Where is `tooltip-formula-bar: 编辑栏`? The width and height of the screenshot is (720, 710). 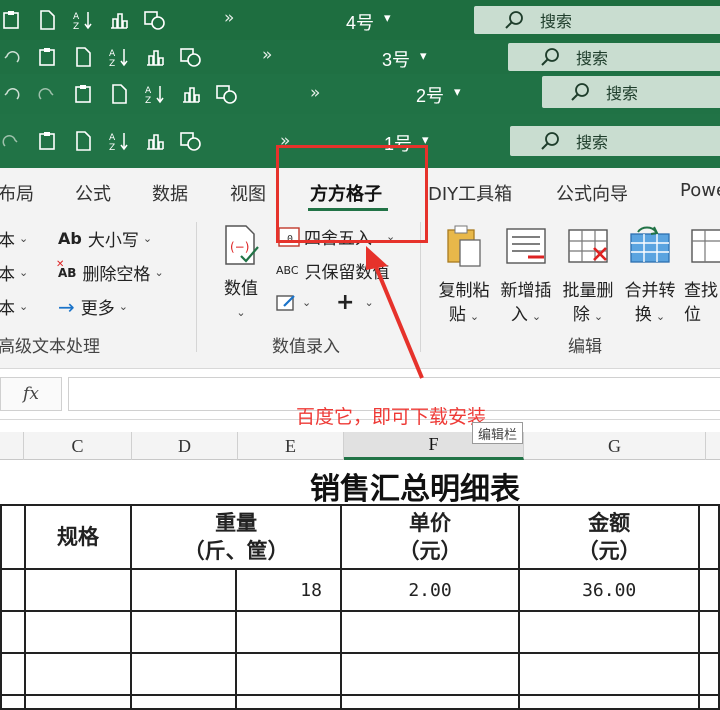 tooltip-formula-bar: 编辑栏 is located at coordinates (498, 433).